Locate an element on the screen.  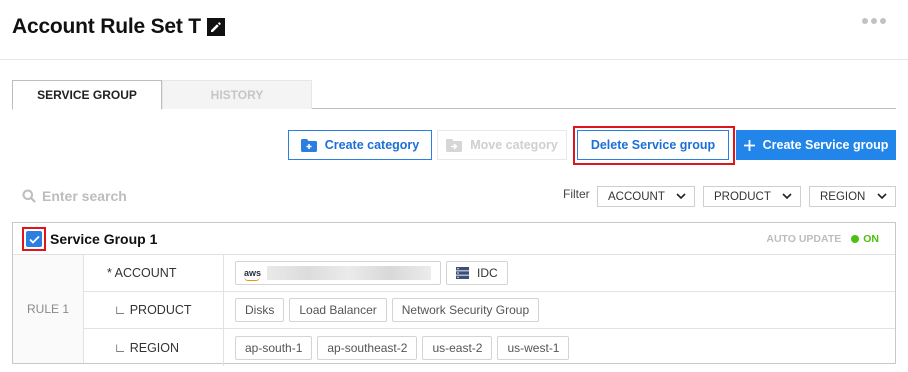
product-chip: Load Balancer is located at coordinates (338, 310).